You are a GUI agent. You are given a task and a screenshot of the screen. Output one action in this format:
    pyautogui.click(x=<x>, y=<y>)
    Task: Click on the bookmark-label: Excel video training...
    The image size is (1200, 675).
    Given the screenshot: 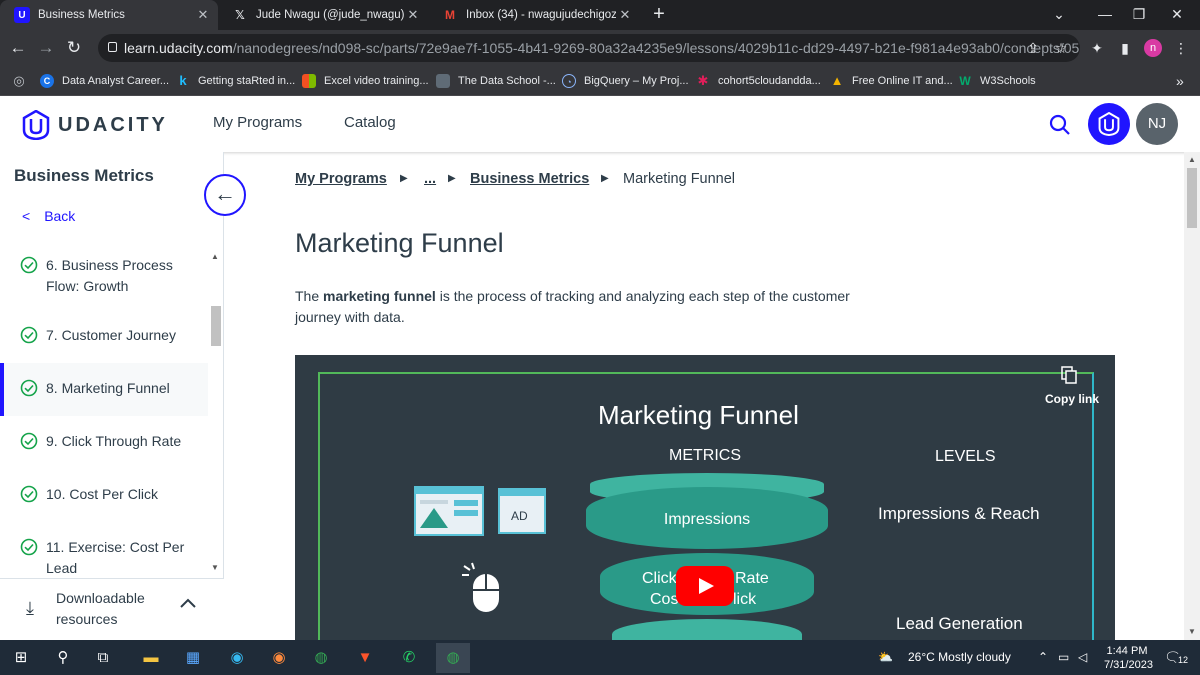 What is the action you would take?
    pyautogui.click(x=376, y=81)
    